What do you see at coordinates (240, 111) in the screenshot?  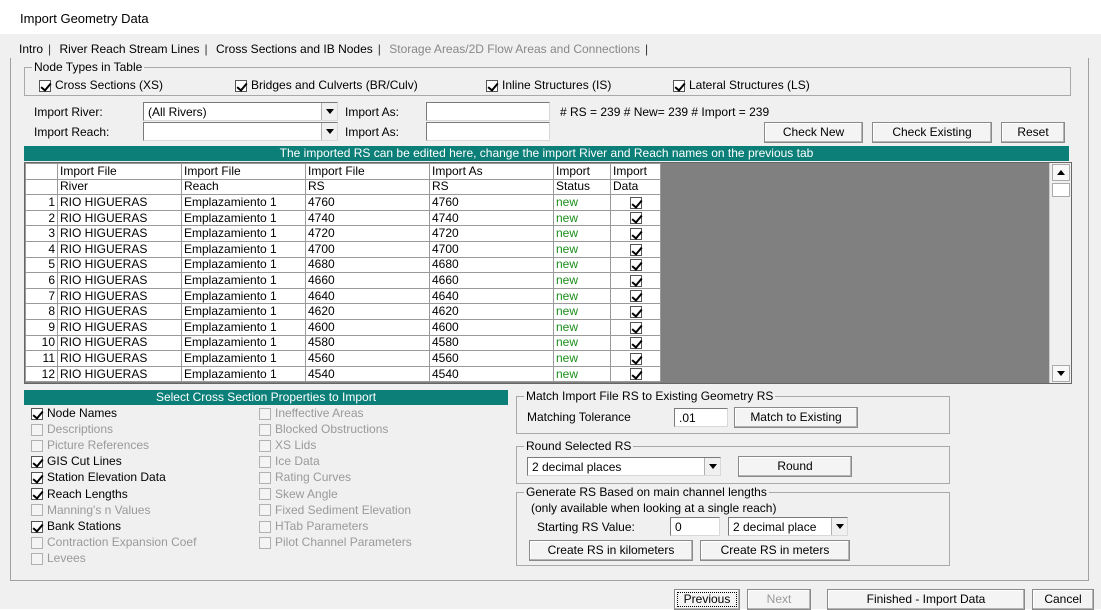 I see `import-river-select: (All Rivers)` at bounding box center [240, 111].